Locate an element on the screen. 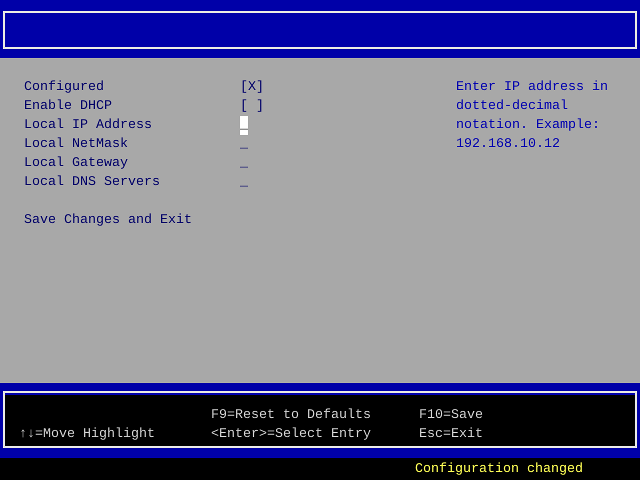  setting-label: Configured is located at coordinates (64, 88).